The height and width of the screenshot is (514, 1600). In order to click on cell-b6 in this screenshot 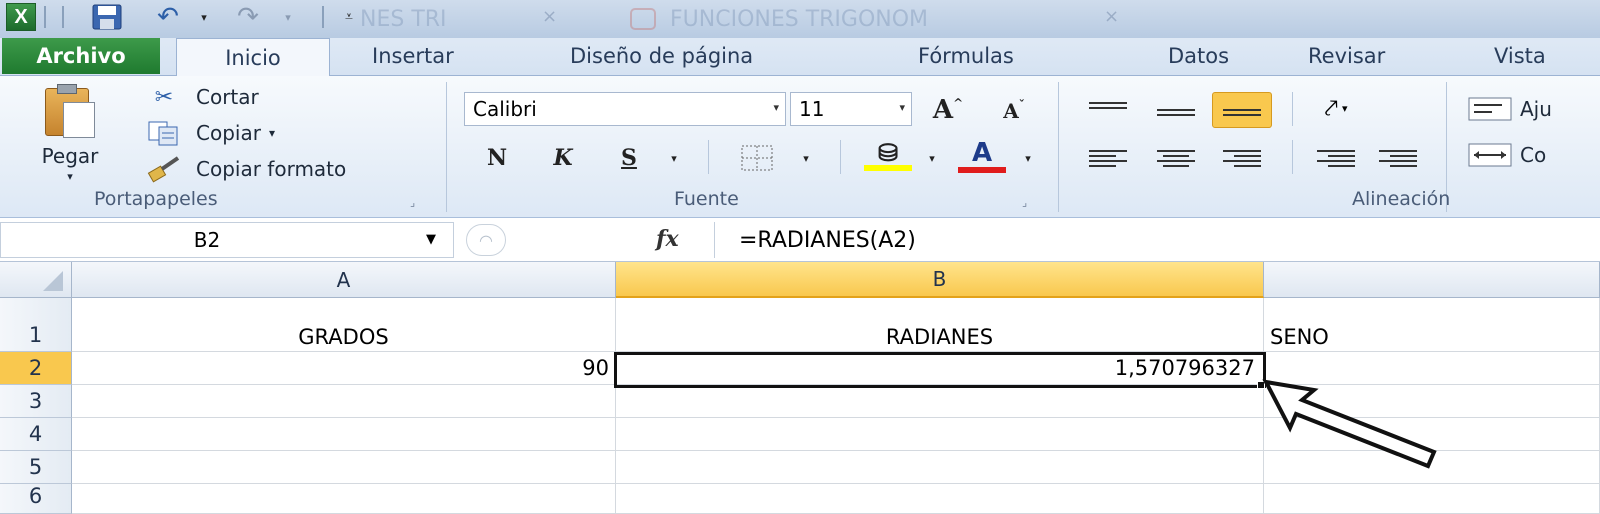, I will do `click(940, 499)`.